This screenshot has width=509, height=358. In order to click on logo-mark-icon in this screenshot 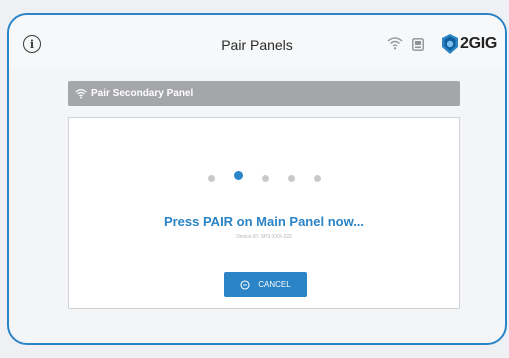, I will do `click(450, 44)`.